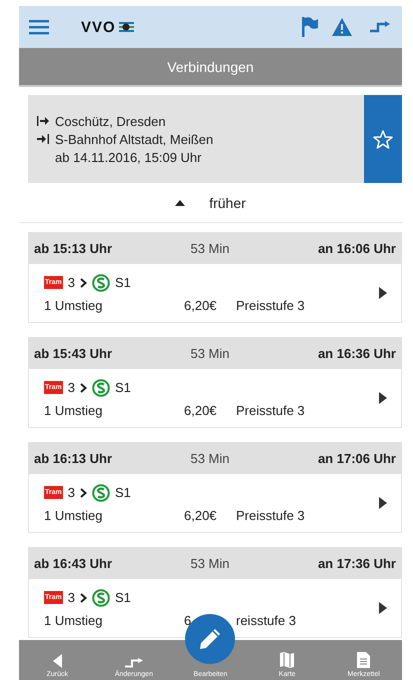 The width and height of the screenshot is (413, 680). Describe the element at coordinates (357, 353) in the screenshot. I see `arrival-time: an 16:36 Uhr` at that location.